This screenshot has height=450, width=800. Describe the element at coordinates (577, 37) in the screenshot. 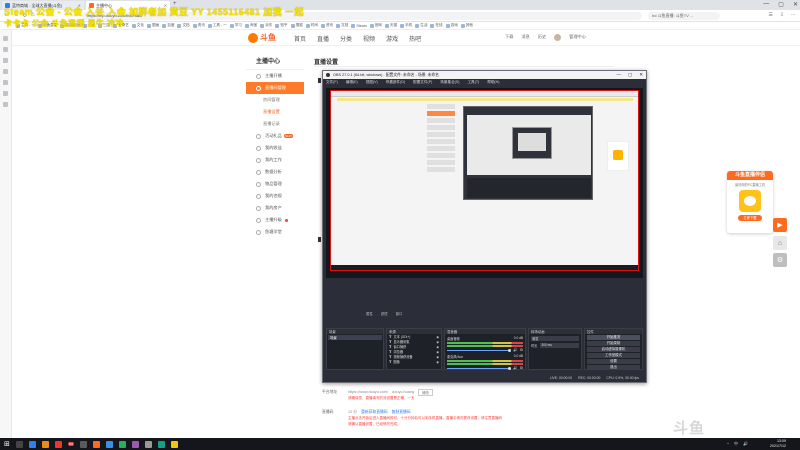

I see `header-manage: 管理中心` at that location.